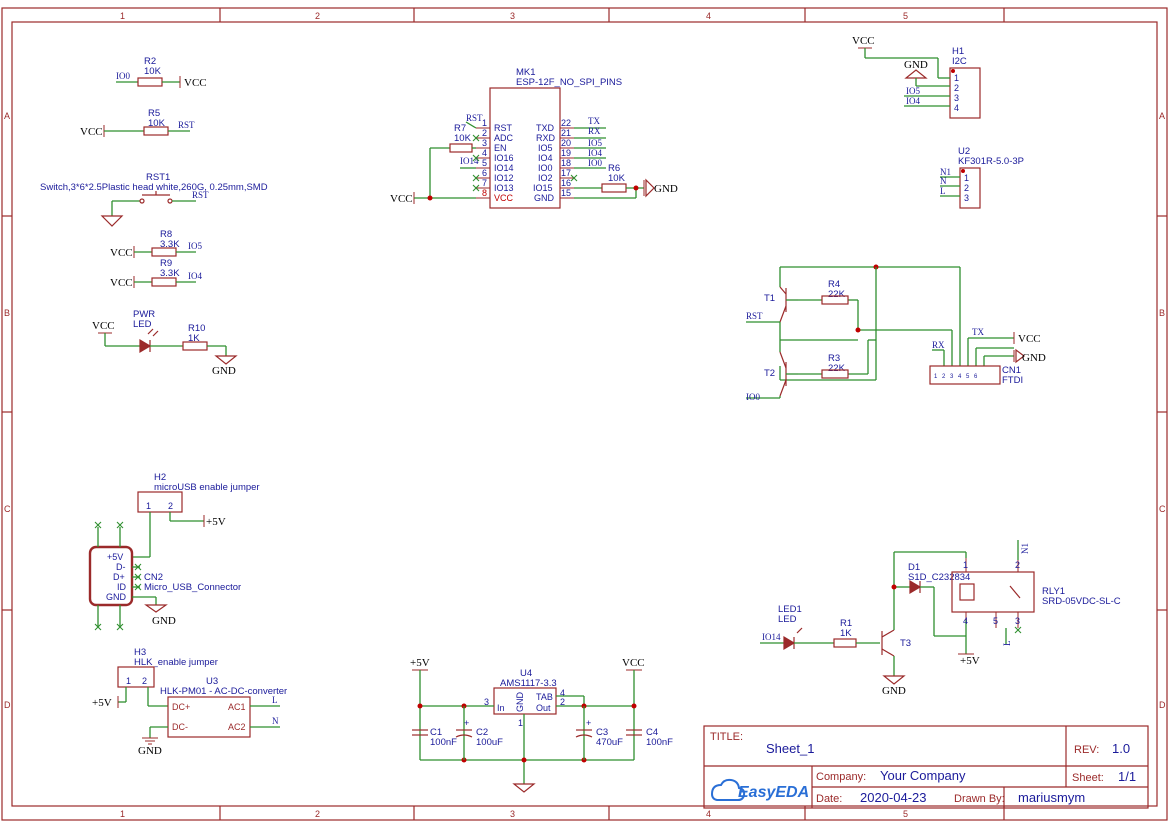 The height and width of the screenshot is (833, 1169). What do you see at coordinates (156, 273) in the screenshot?
I see `resistor-r9: R9 3.3K VCC IO4` at bounding box center [156, 273].